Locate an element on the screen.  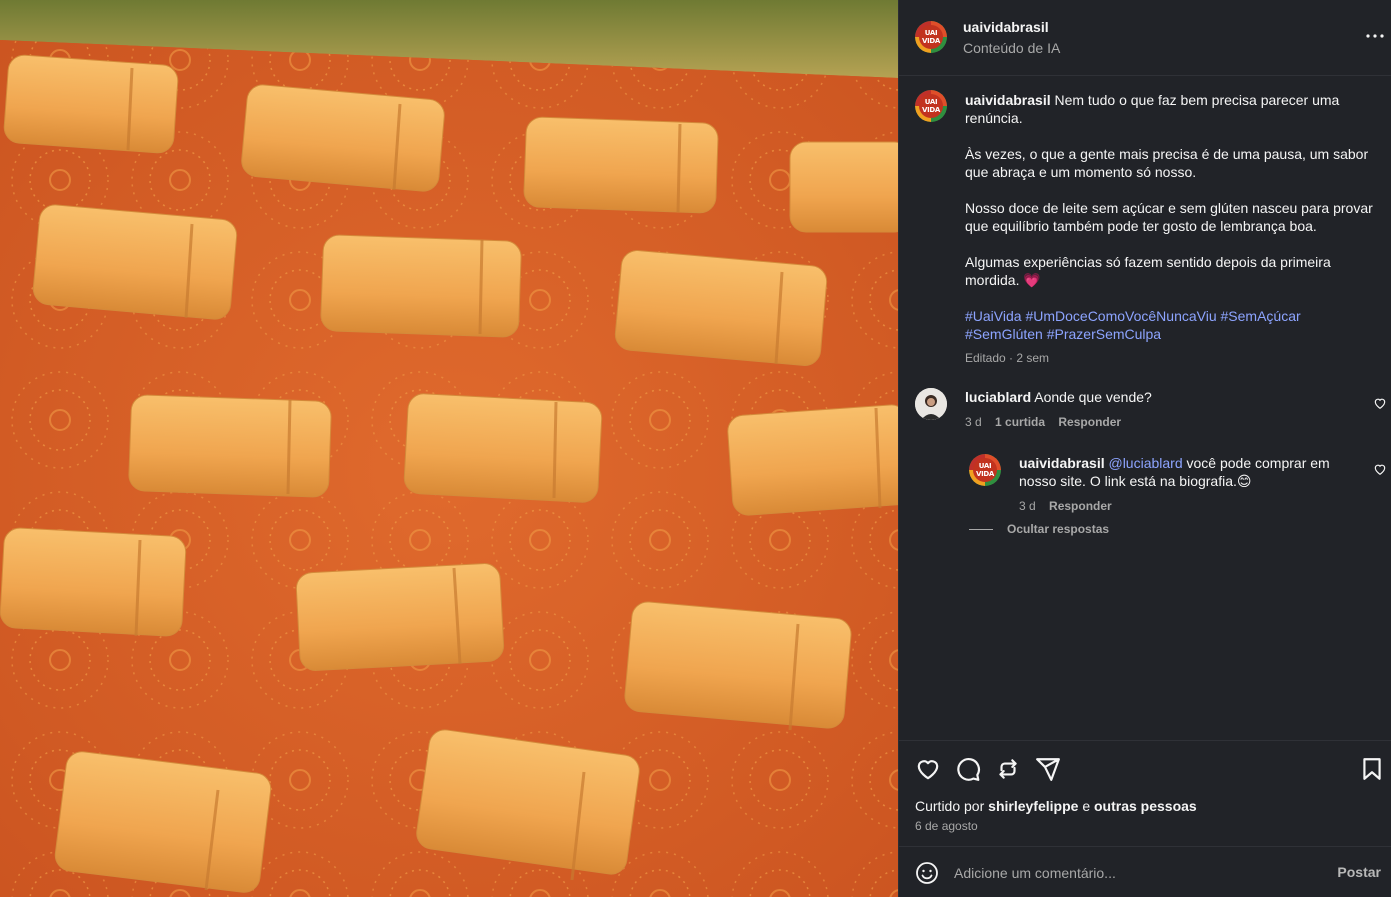
commenter-avatar is located at coordinates (931, 404).